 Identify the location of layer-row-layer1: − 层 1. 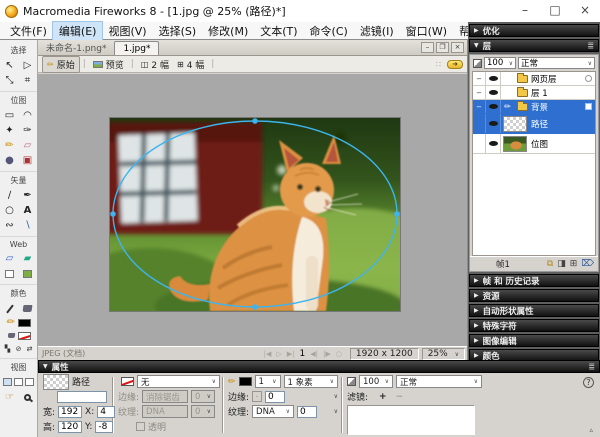
(534, 93).